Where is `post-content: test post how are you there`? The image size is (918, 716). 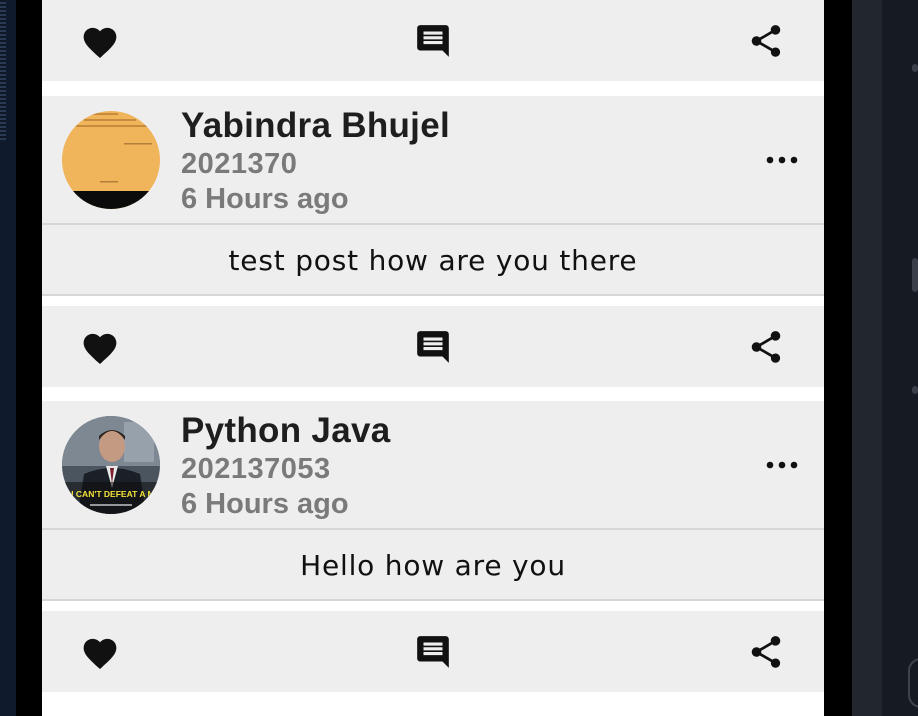
post-content: test post how are you there is located at coordinates (433, 260).